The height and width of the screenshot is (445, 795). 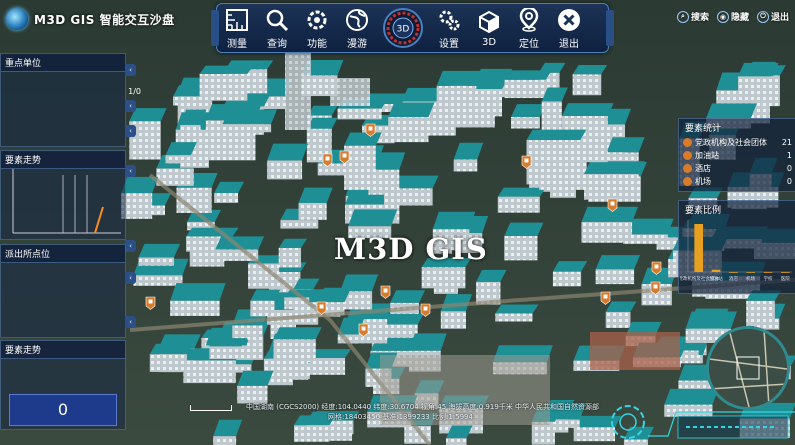 I want to click on toolbar-right-handle, so click(x=610, y=28).